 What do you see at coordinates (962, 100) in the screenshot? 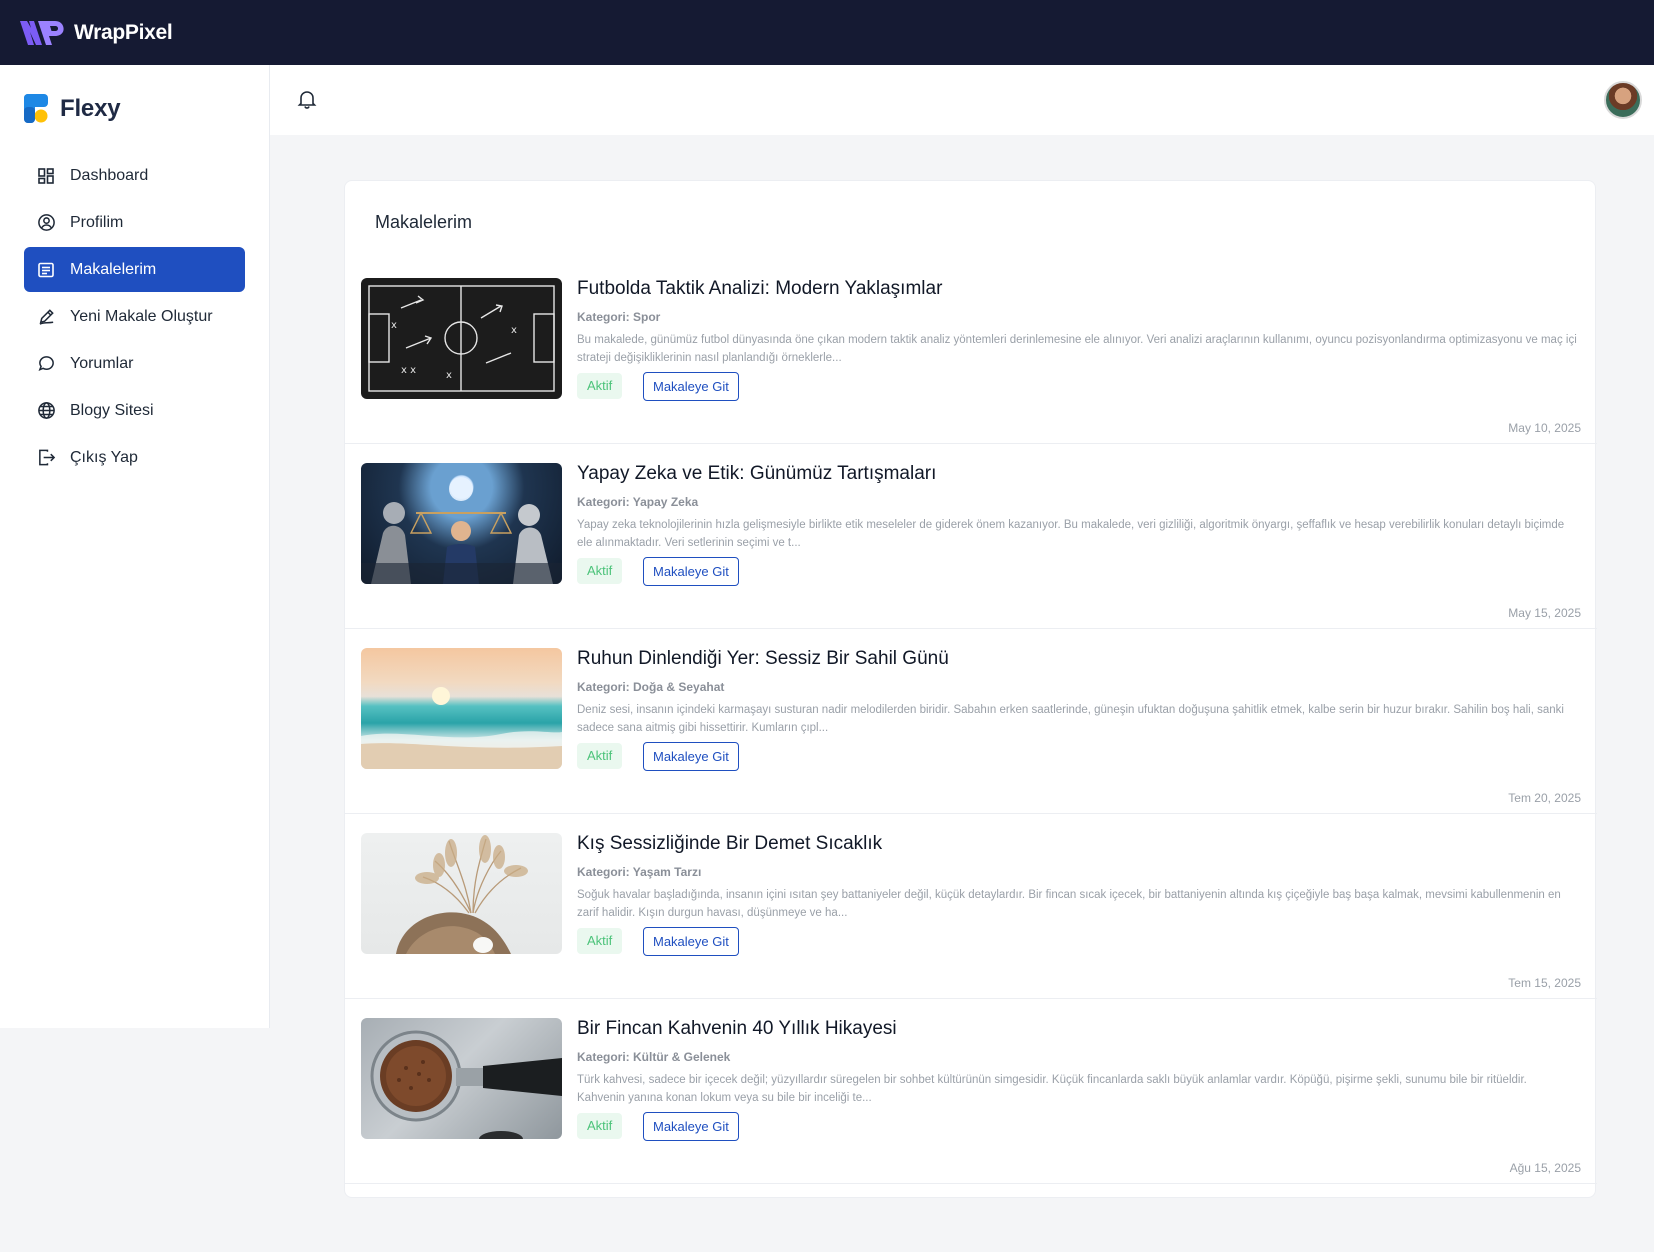
I see `app-header` at bounding box center [962, 100].